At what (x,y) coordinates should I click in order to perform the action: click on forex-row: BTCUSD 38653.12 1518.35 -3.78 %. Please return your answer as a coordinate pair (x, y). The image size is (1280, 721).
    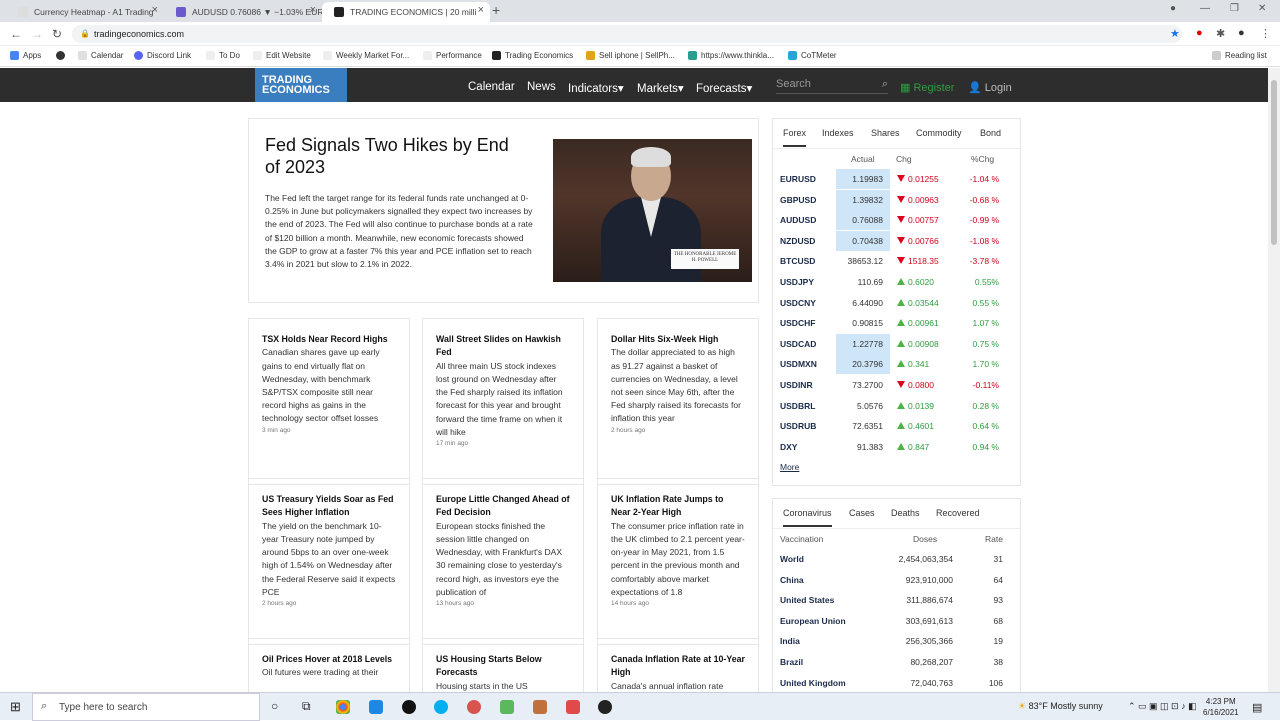
    Looking at the image, I should click on (896, 261).